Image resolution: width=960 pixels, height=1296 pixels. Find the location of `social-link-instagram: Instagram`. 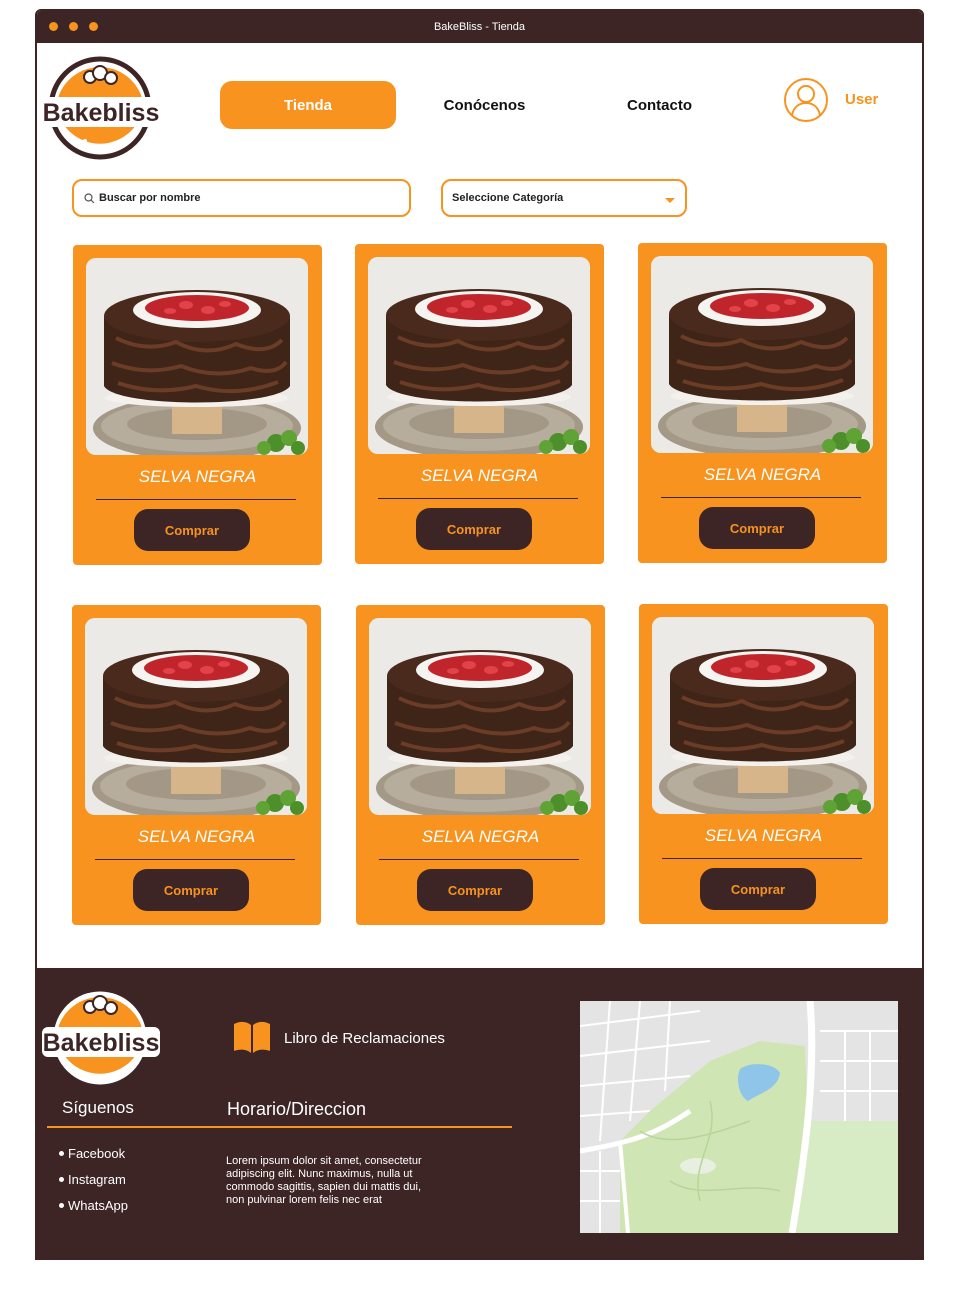

social-link-instagram: Instagram is located at coordinates (93, 1179).